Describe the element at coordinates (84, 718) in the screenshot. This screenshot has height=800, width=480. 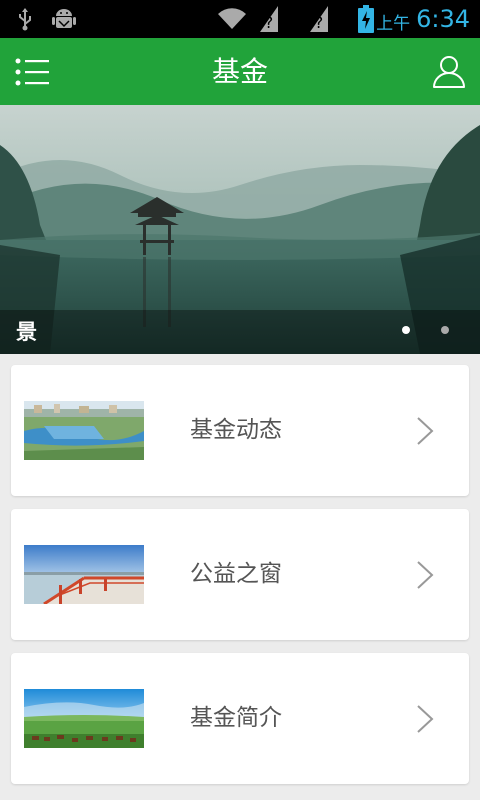
I see `grassland-horses-thumbnail` at that location.